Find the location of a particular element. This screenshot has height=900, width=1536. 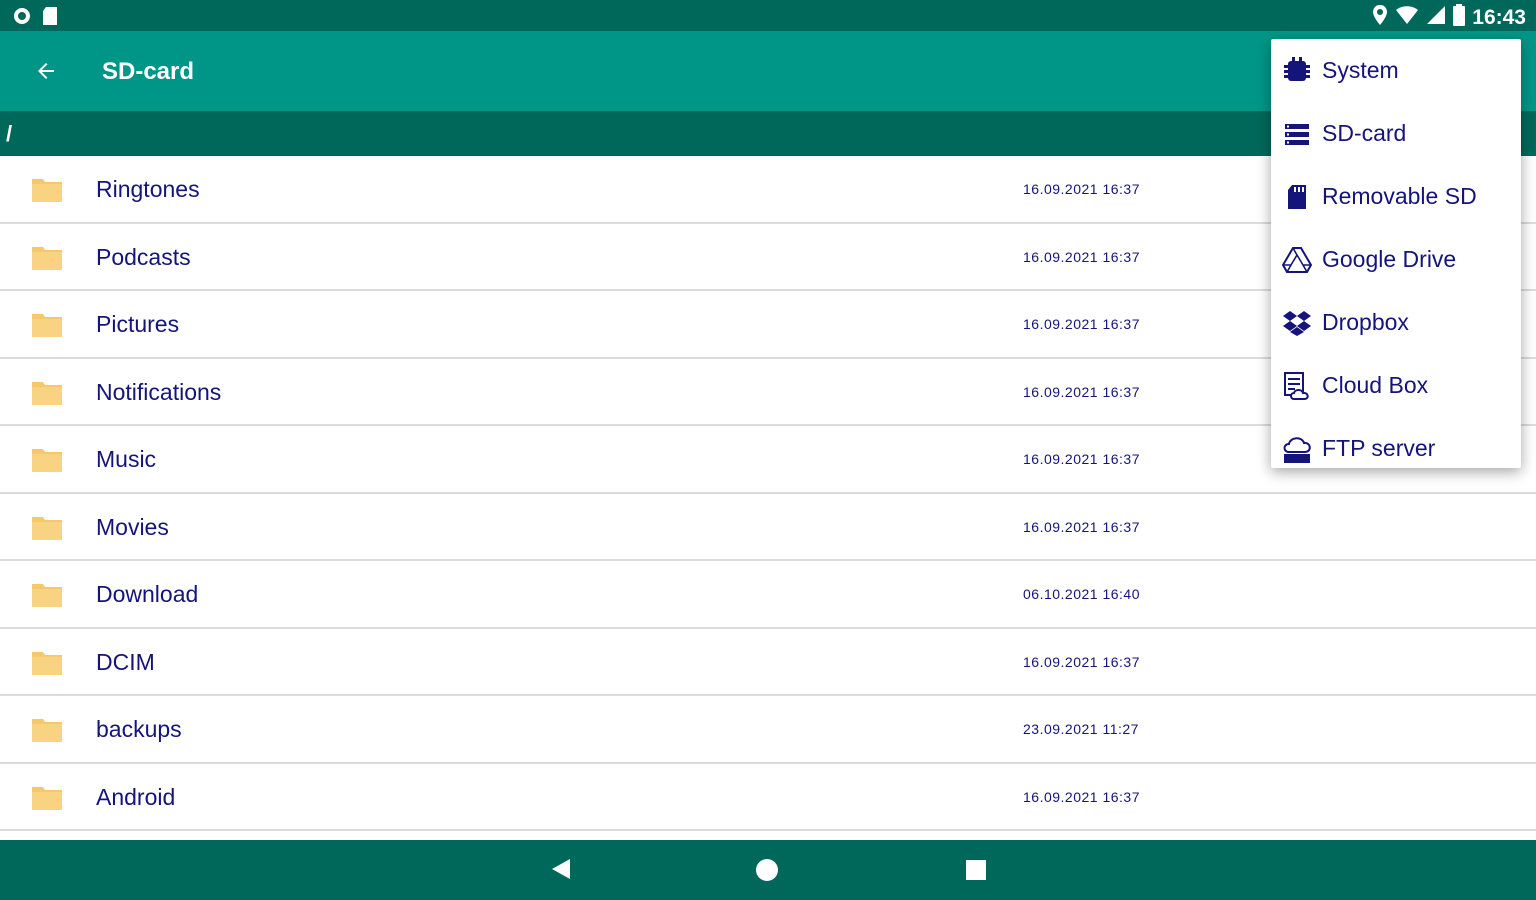

cloud-box-icon is located at coordinates (1297, 386).